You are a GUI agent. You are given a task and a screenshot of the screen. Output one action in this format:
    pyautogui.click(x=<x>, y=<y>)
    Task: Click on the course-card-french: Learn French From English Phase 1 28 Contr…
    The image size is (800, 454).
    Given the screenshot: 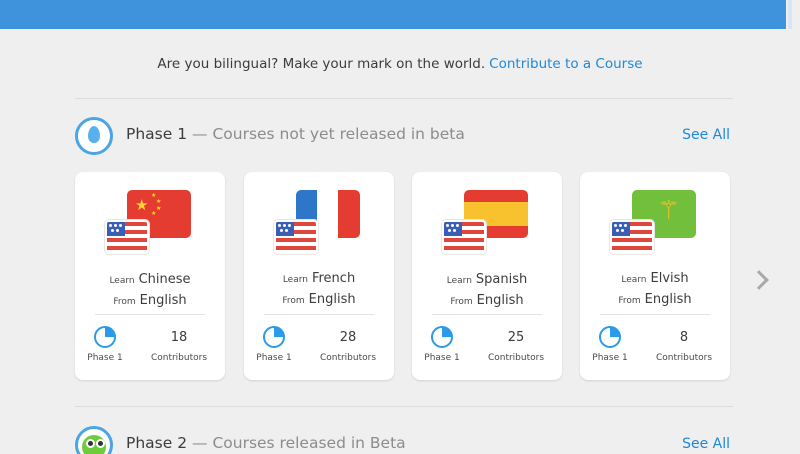 What is the action you would take?
    pyautogui.click(x=319, y=276)
    